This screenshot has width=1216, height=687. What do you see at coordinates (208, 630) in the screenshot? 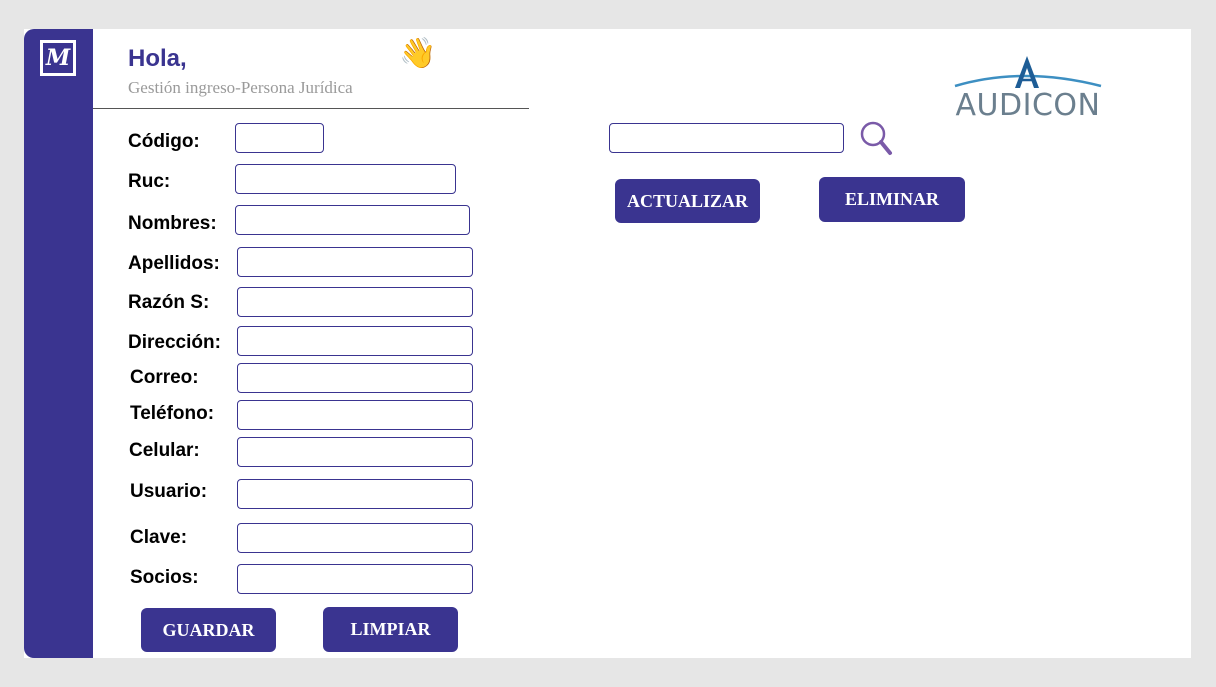
I see `guardar-button: GUARDAR` at bounding box center [208, 630].